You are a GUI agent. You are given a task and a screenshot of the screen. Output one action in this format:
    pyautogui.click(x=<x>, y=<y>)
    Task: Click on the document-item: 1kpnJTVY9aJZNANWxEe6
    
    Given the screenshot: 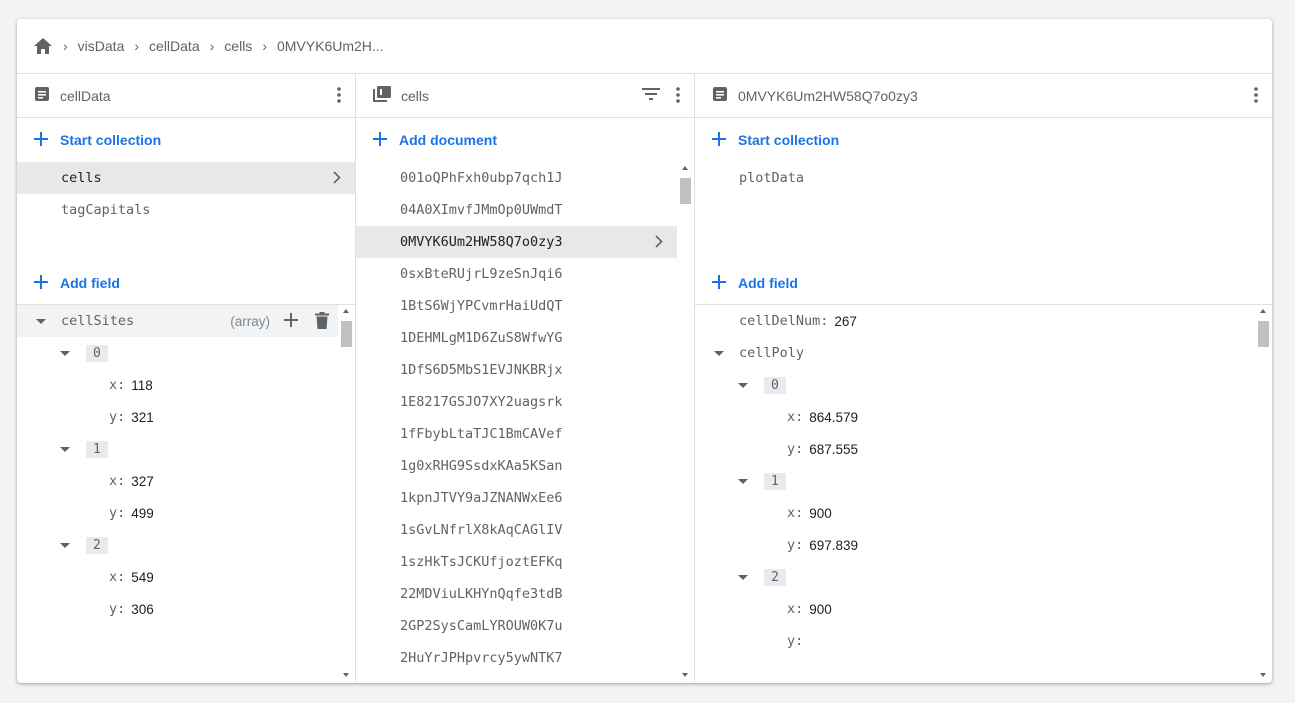 What is the action you would take?
    pyautogui.click(x=516, y=498)
    